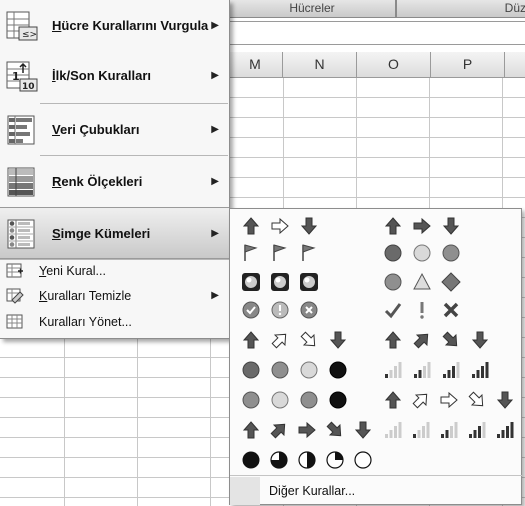  Describe the element at coordinates (21, 182) in the screenshot. I see `color-scales-icon` at that location.